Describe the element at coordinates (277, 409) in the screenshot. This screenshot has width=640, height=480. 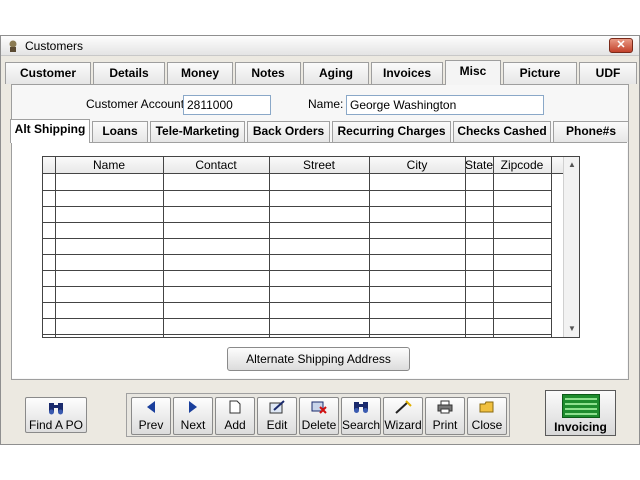
I see `edit-icon` at that location.